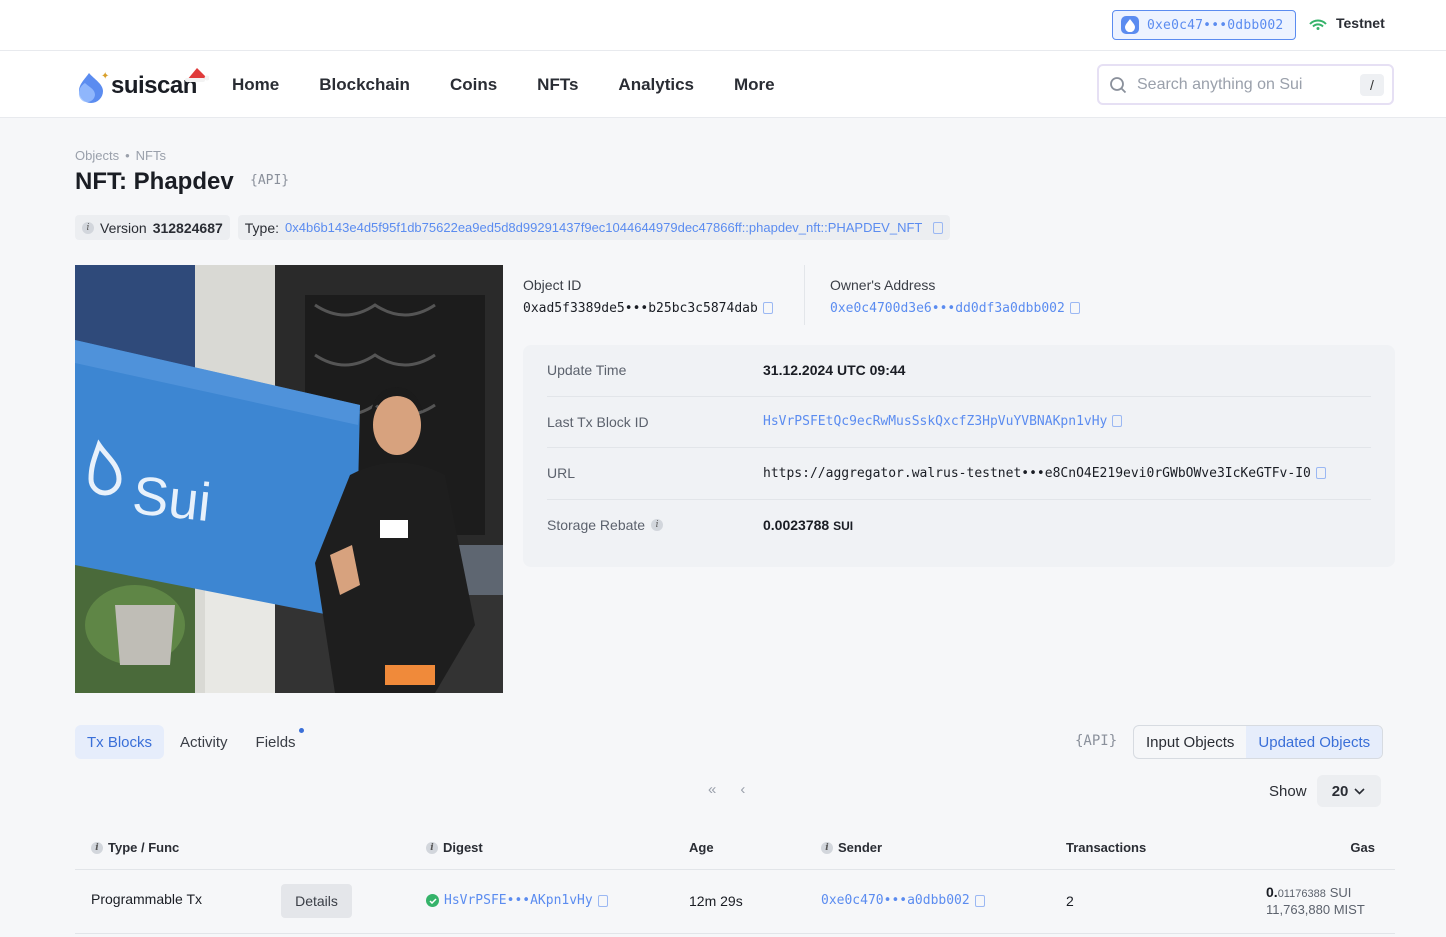 Image resolution: width=1446 pixels, height=937 pixels. What do you see at coordinates (1301, 894) in the screenshot?
I see `gas-dec: 01176388` at bounding box center [1301, 894].